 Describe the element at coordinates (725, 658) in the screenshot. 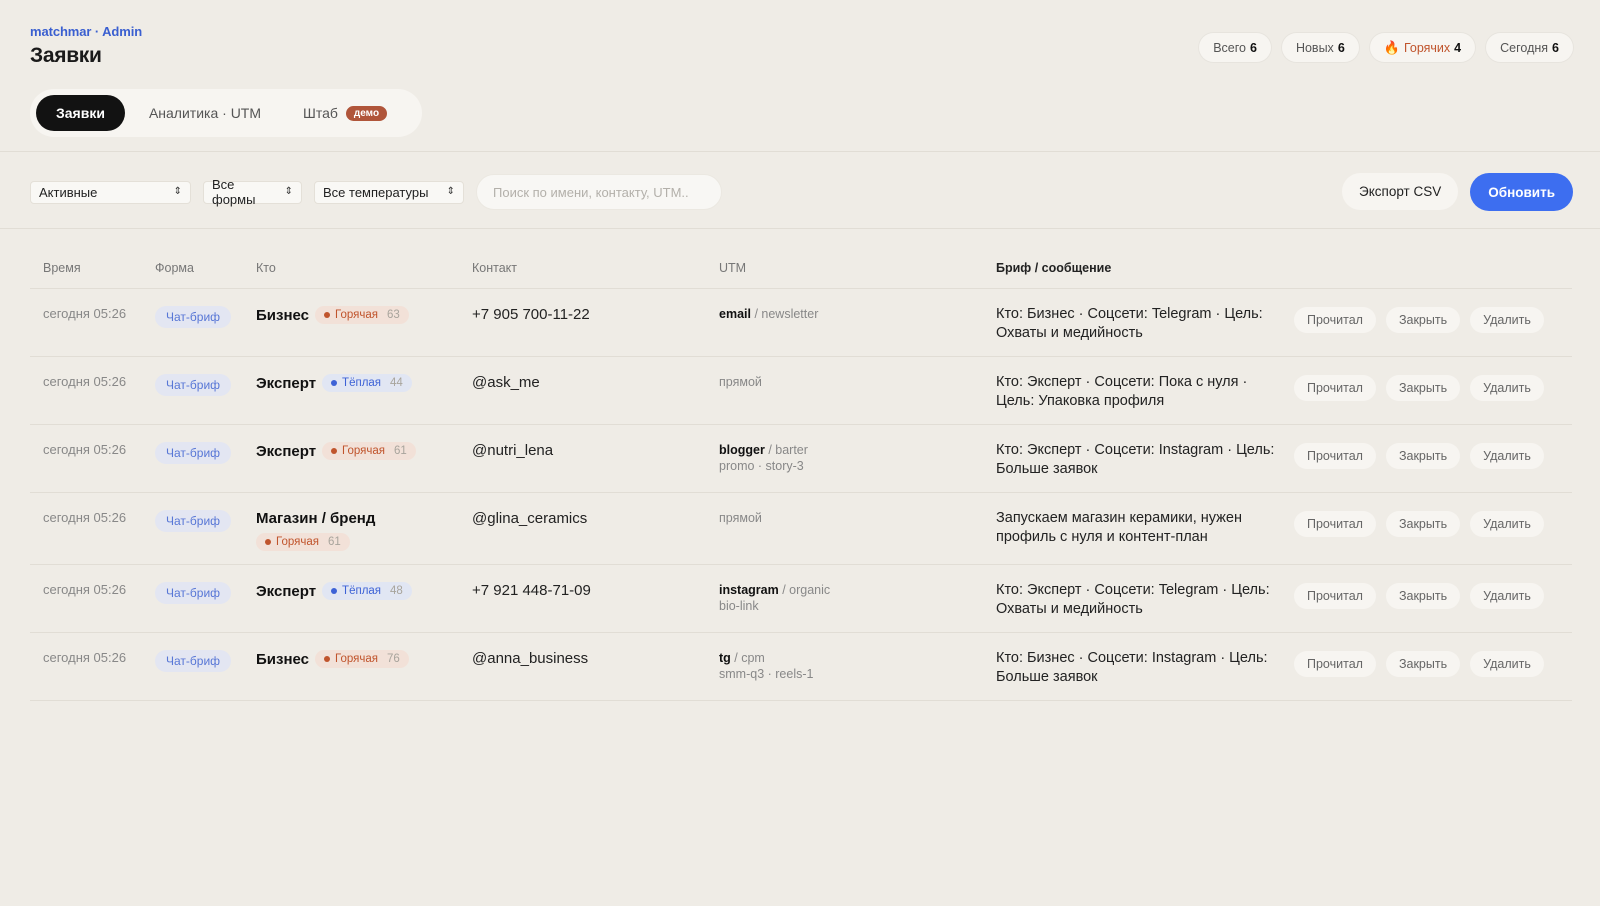

I see `utm-source: tg` at that location.